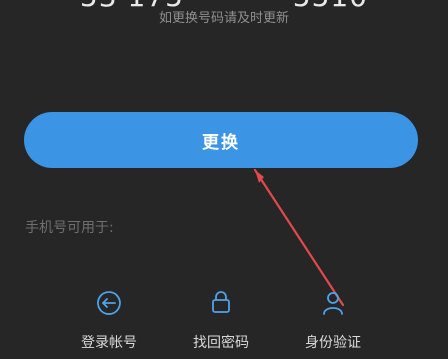 The width and height of the screenshot is (448, 359). Describe the element at coordinates (221, 343) in the screenshot. I see `option-label-password: 找回密码` at that location.